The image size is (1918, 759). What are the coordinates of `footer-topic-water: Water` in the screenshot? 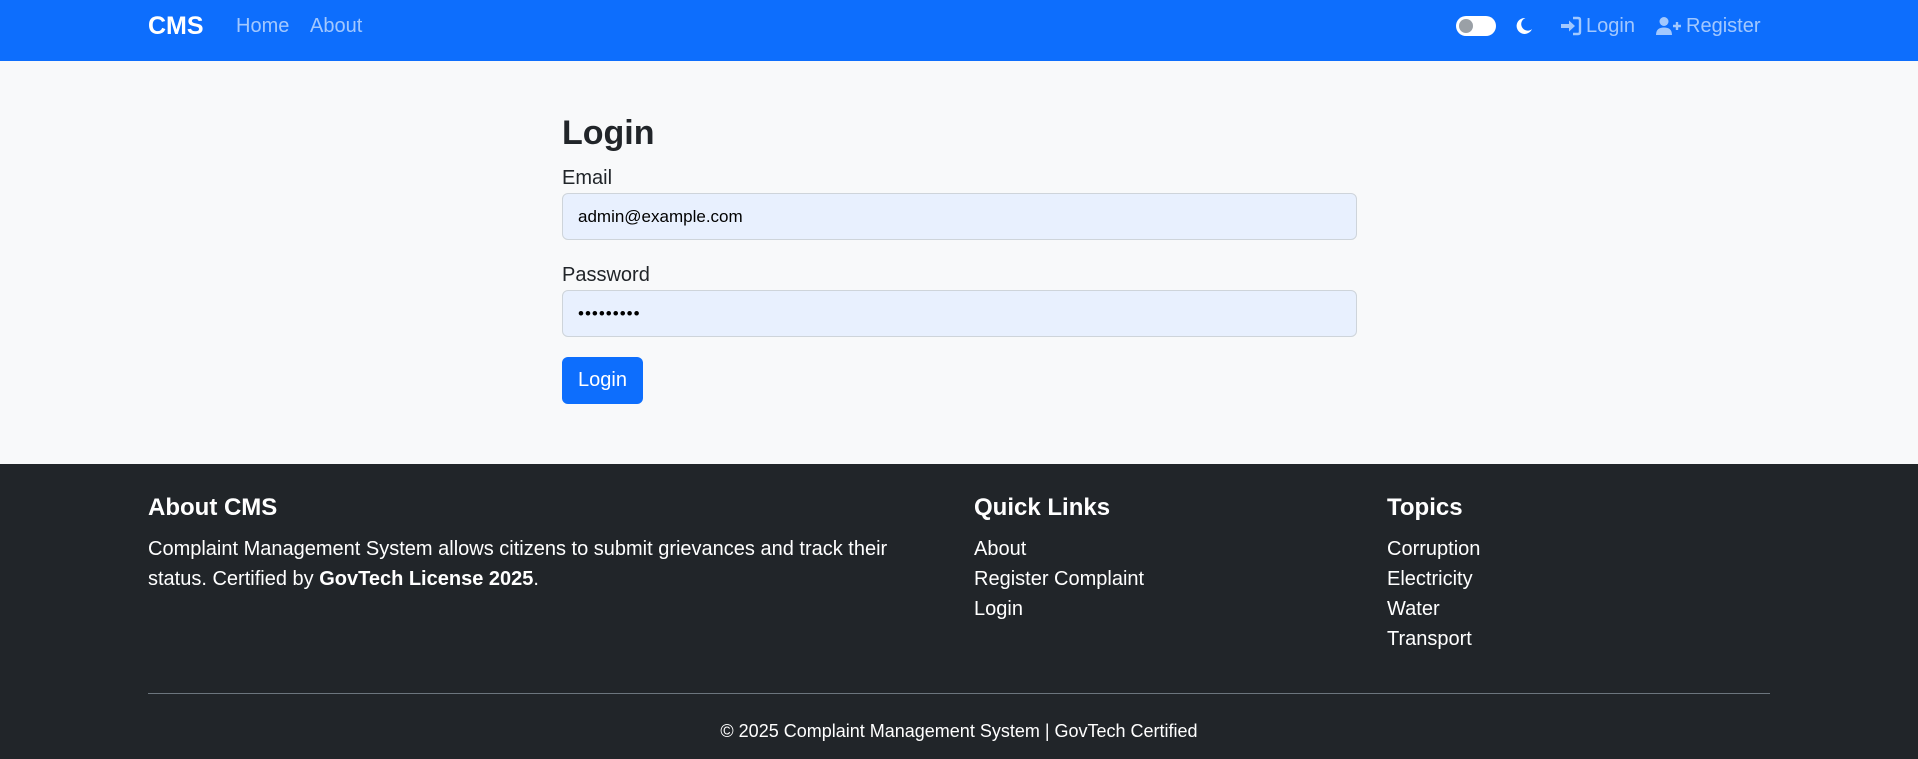 It's located at (1413, 609).